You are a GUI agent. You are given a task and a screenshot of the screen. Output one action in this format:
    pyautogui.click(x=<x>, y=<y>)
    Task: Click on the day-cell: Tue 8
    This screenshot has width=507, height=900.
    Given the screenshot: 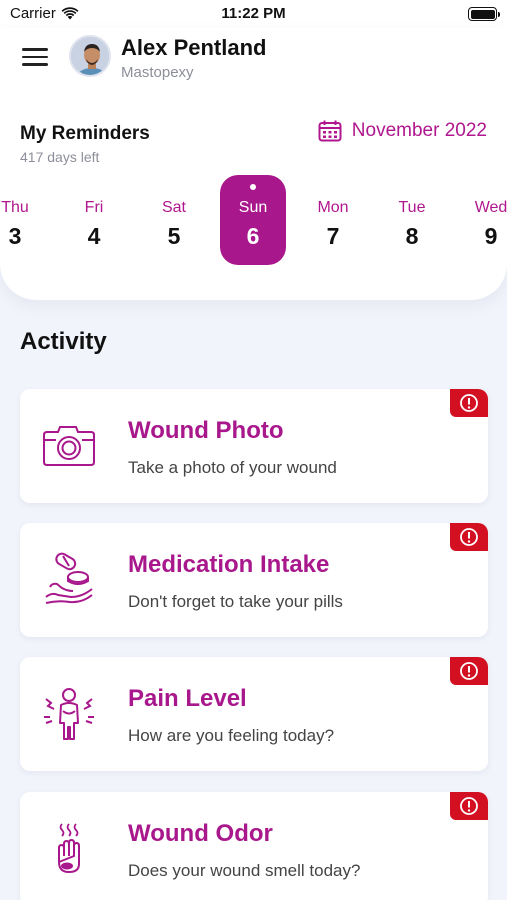 What is the action you would take?
    pyautogui.click(x=412, y=220)
    